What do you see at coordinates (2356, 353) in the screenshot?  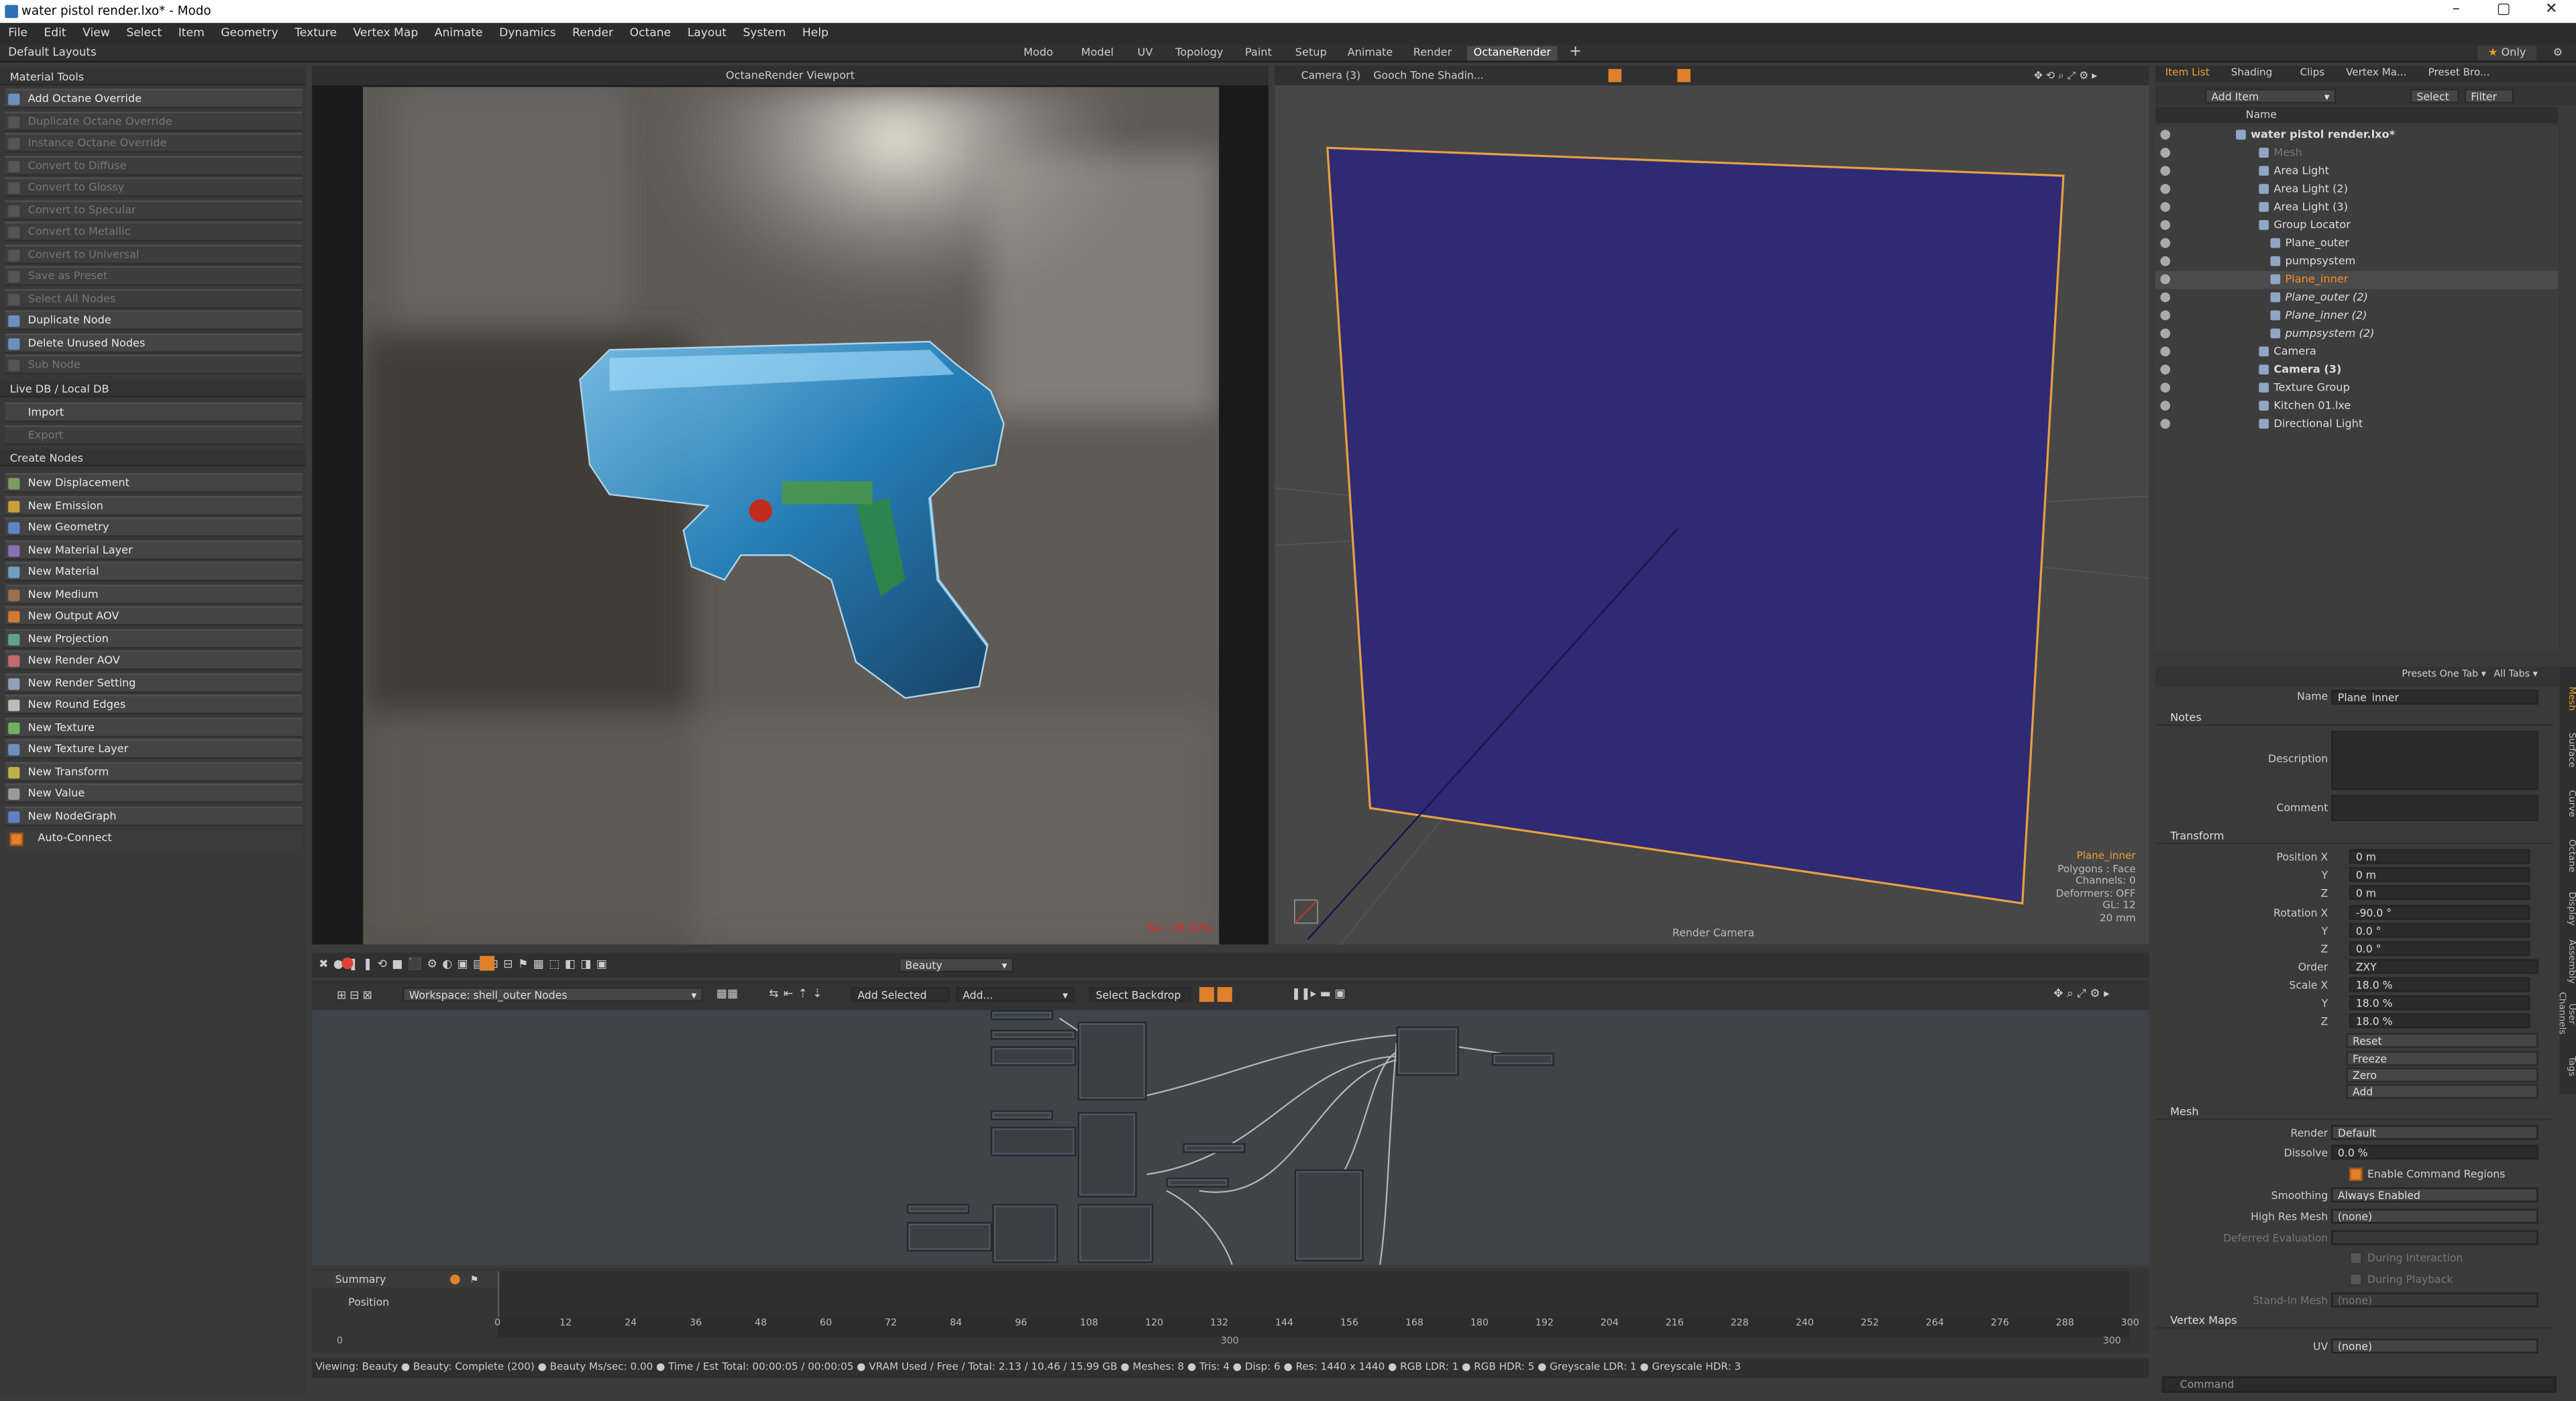 I see `item-tree-row: Camera` at bounding box center [2356, 353].